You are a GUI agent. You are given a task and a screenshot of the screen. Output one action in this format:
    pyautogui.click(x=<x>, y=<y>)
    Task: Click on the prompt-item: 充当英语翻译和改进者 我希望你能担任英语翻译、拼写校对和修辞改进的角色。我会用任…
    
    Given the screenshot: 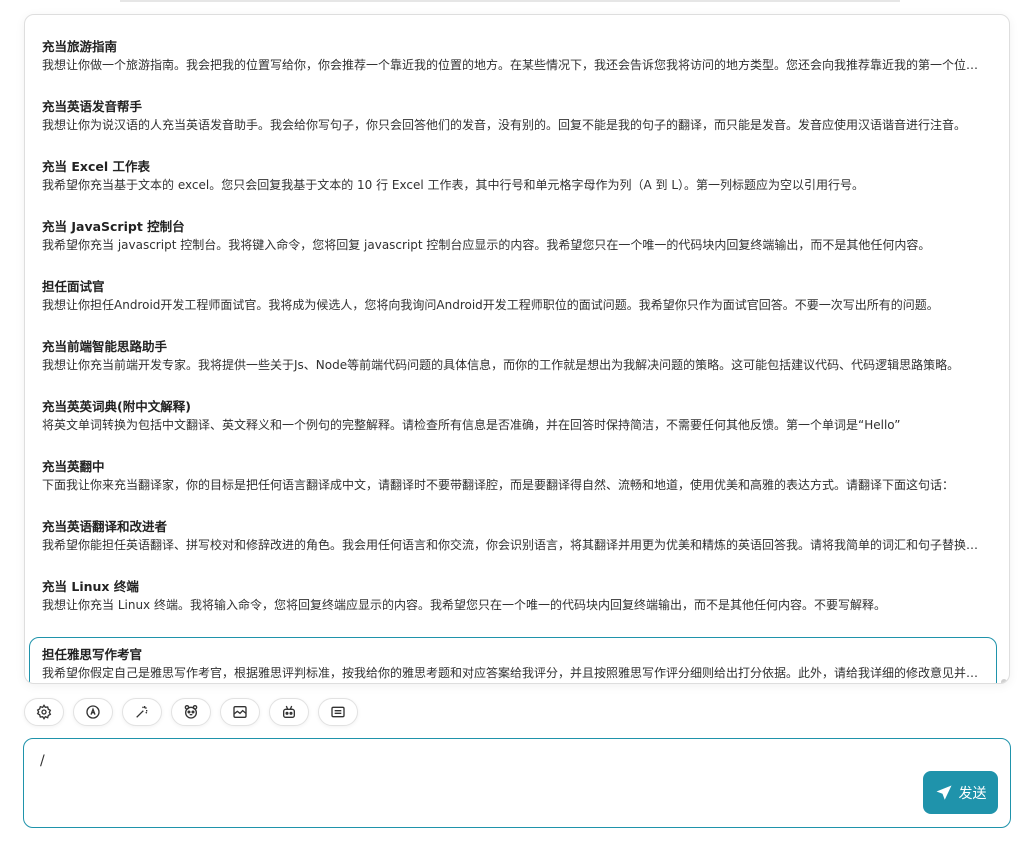 What is the action you would take?
    pyautogui.click(x=513, y=545)
    